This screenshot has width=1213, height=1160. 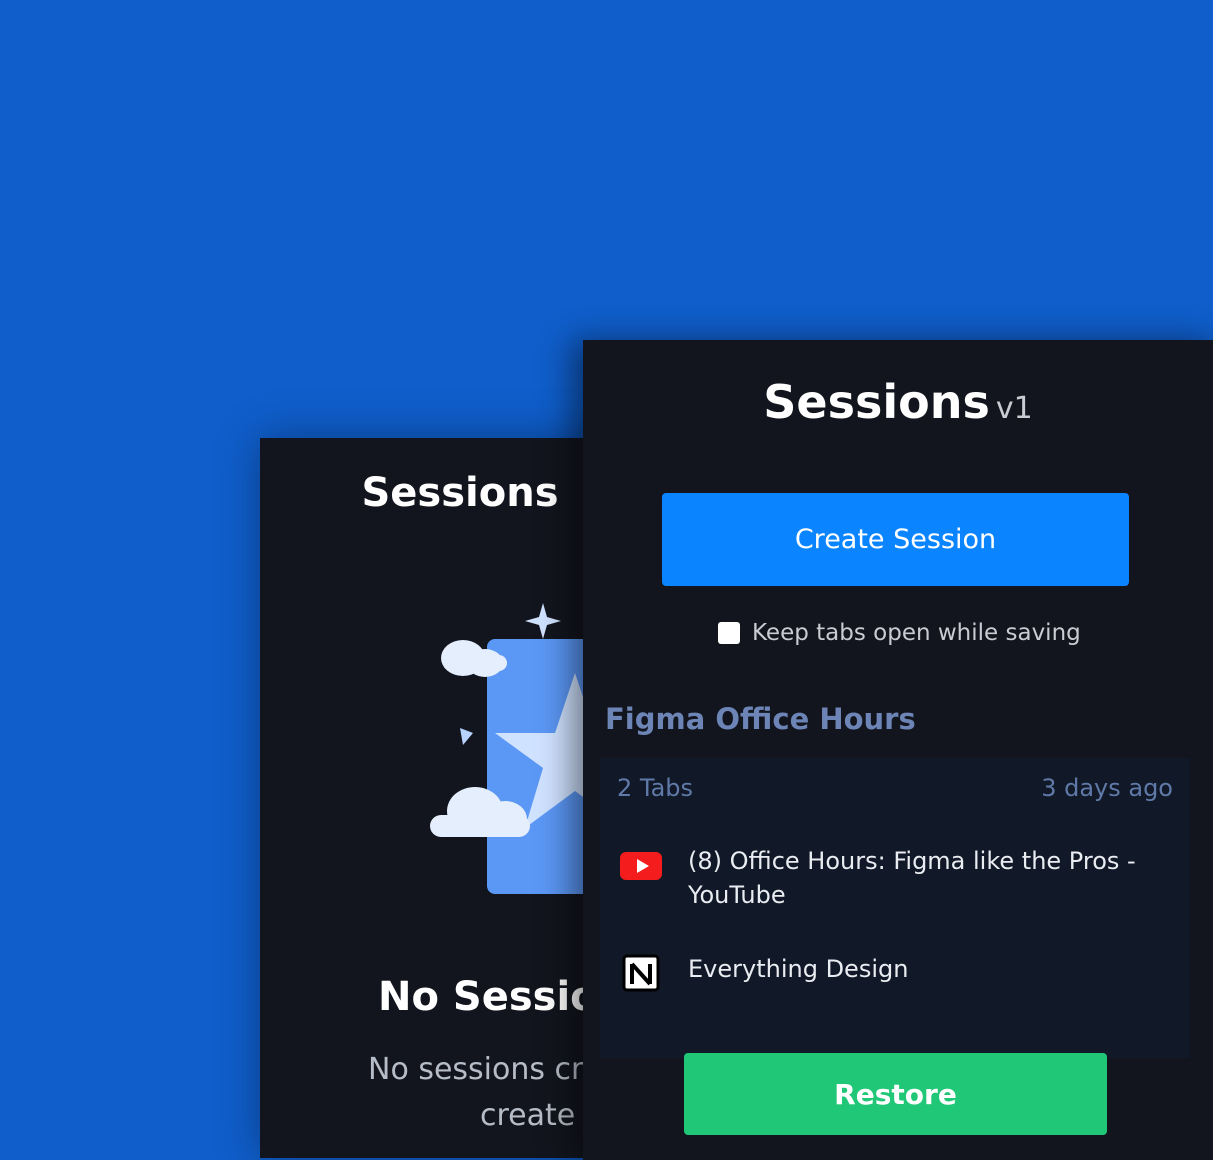 What do you see at coordinates (760, 719) in the screenshot?
I see `session-group-title: Figma Office Hours` at bounding box center [760, 719].